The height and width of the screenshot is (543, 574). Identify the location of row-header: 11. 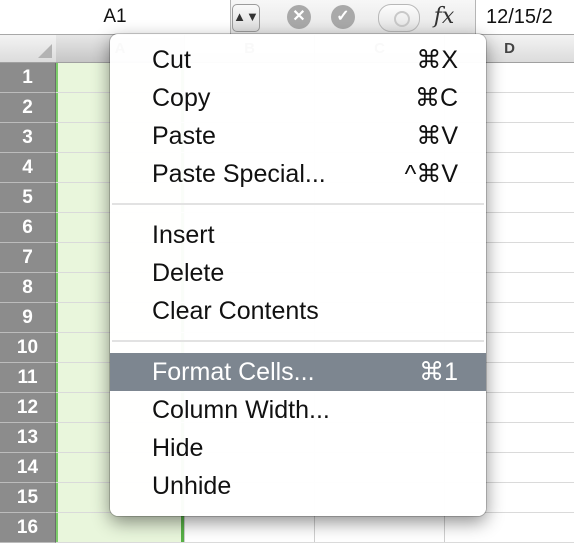
(28, 378).